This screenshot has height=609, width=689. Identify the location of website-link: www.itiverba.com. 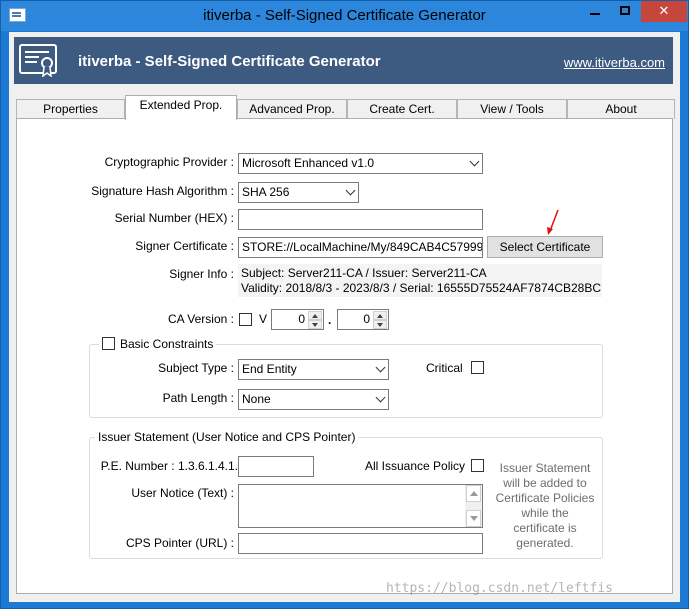
(614, 62).